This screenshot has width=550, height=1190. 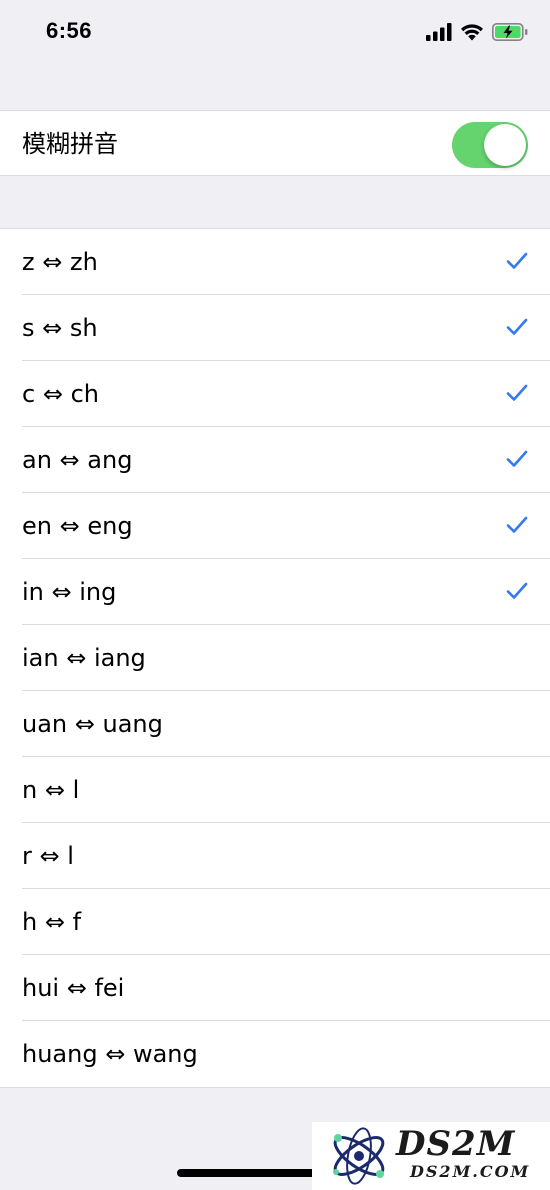 What do you see at coordinates (275, 143) in the screenshot?
I see `fuzzy-pinyin-row: 模糊拼音` at bounding box center [275, 143].